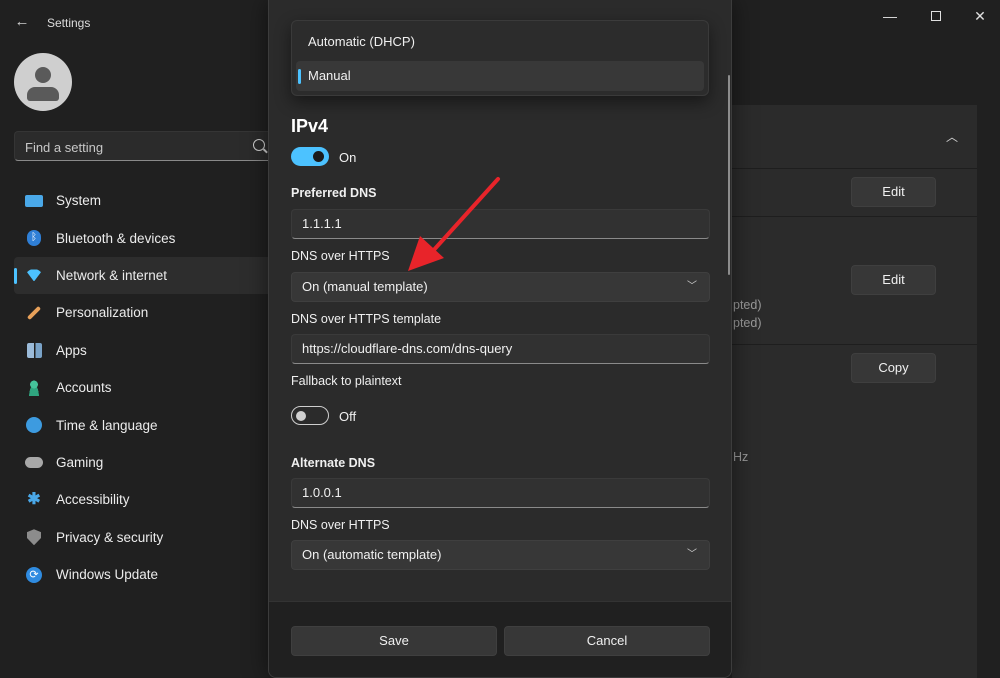  Describe the element at coordinates (34, 575) in the screenshot. I see `update-icon: ⟳` at that location.